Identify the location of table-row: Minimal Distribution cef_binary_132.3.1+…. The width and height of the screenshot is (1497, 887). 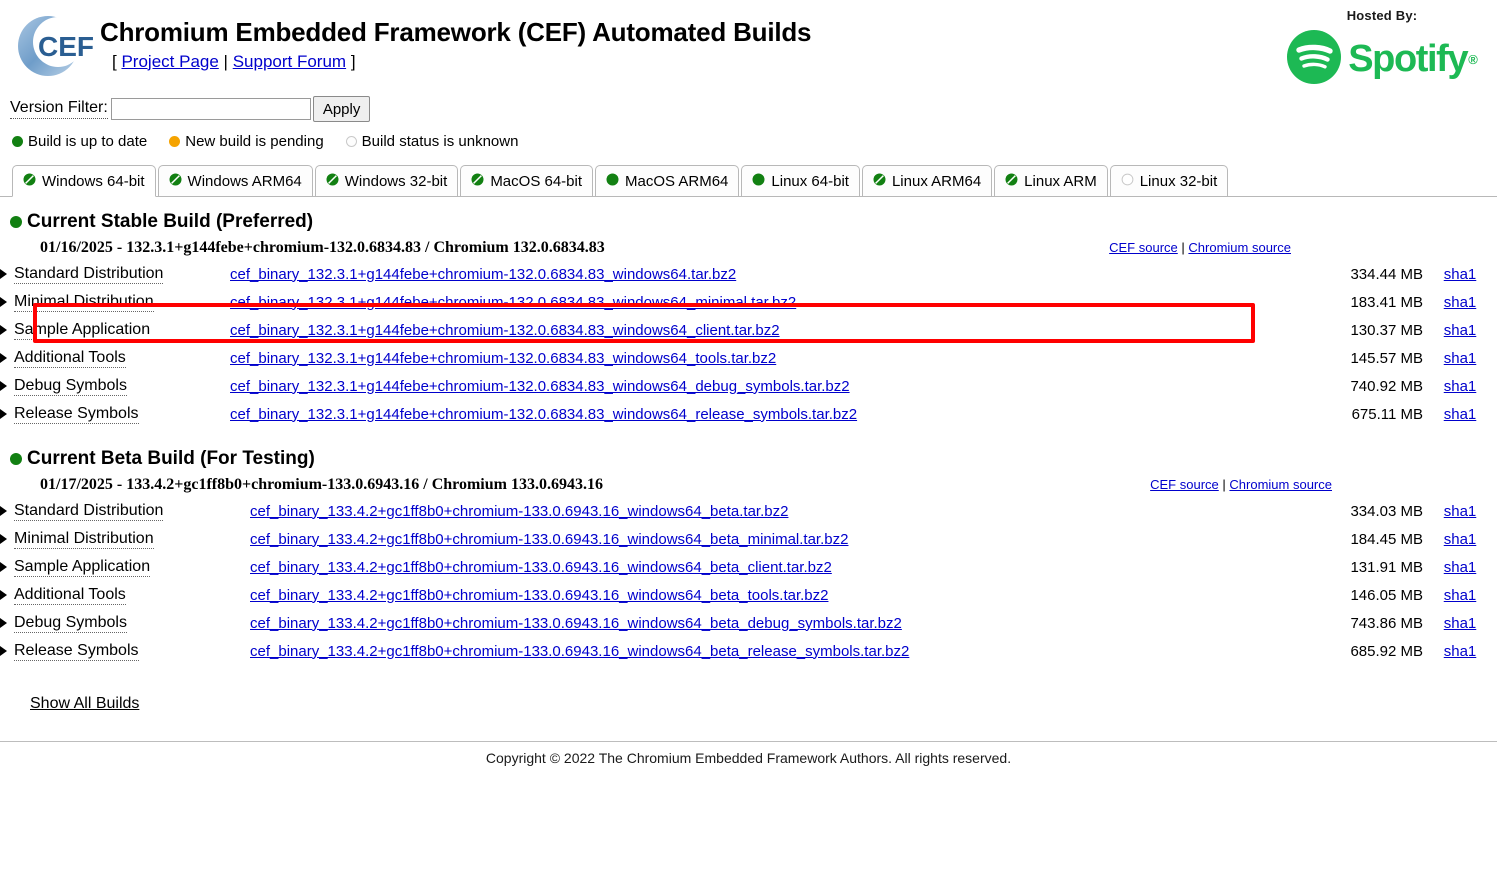
(748, 302).